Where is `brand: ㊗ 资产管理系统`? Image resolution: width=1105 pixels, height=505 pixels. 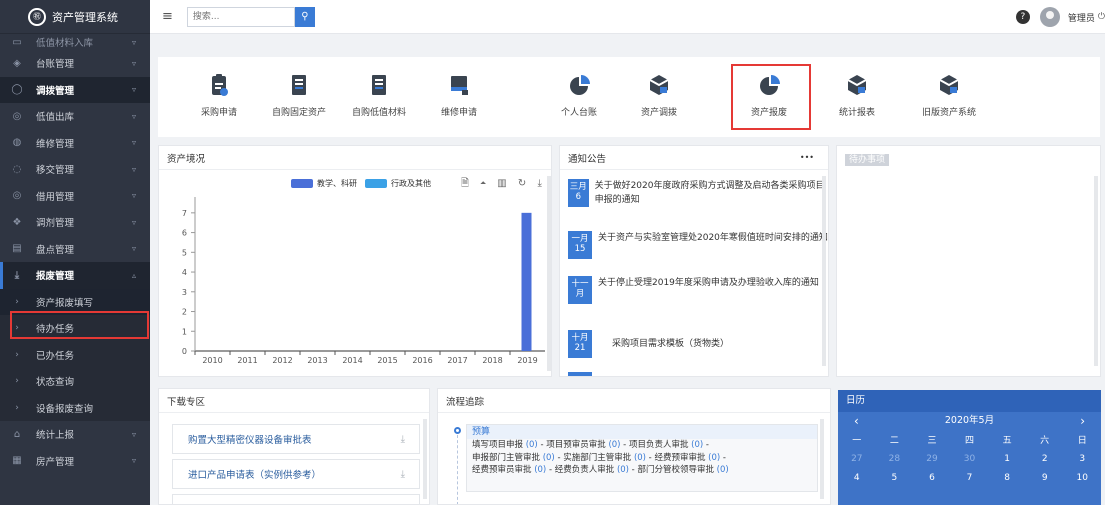 brand: ㊗ 资产管理系统 is located at coordinates (75, 17).